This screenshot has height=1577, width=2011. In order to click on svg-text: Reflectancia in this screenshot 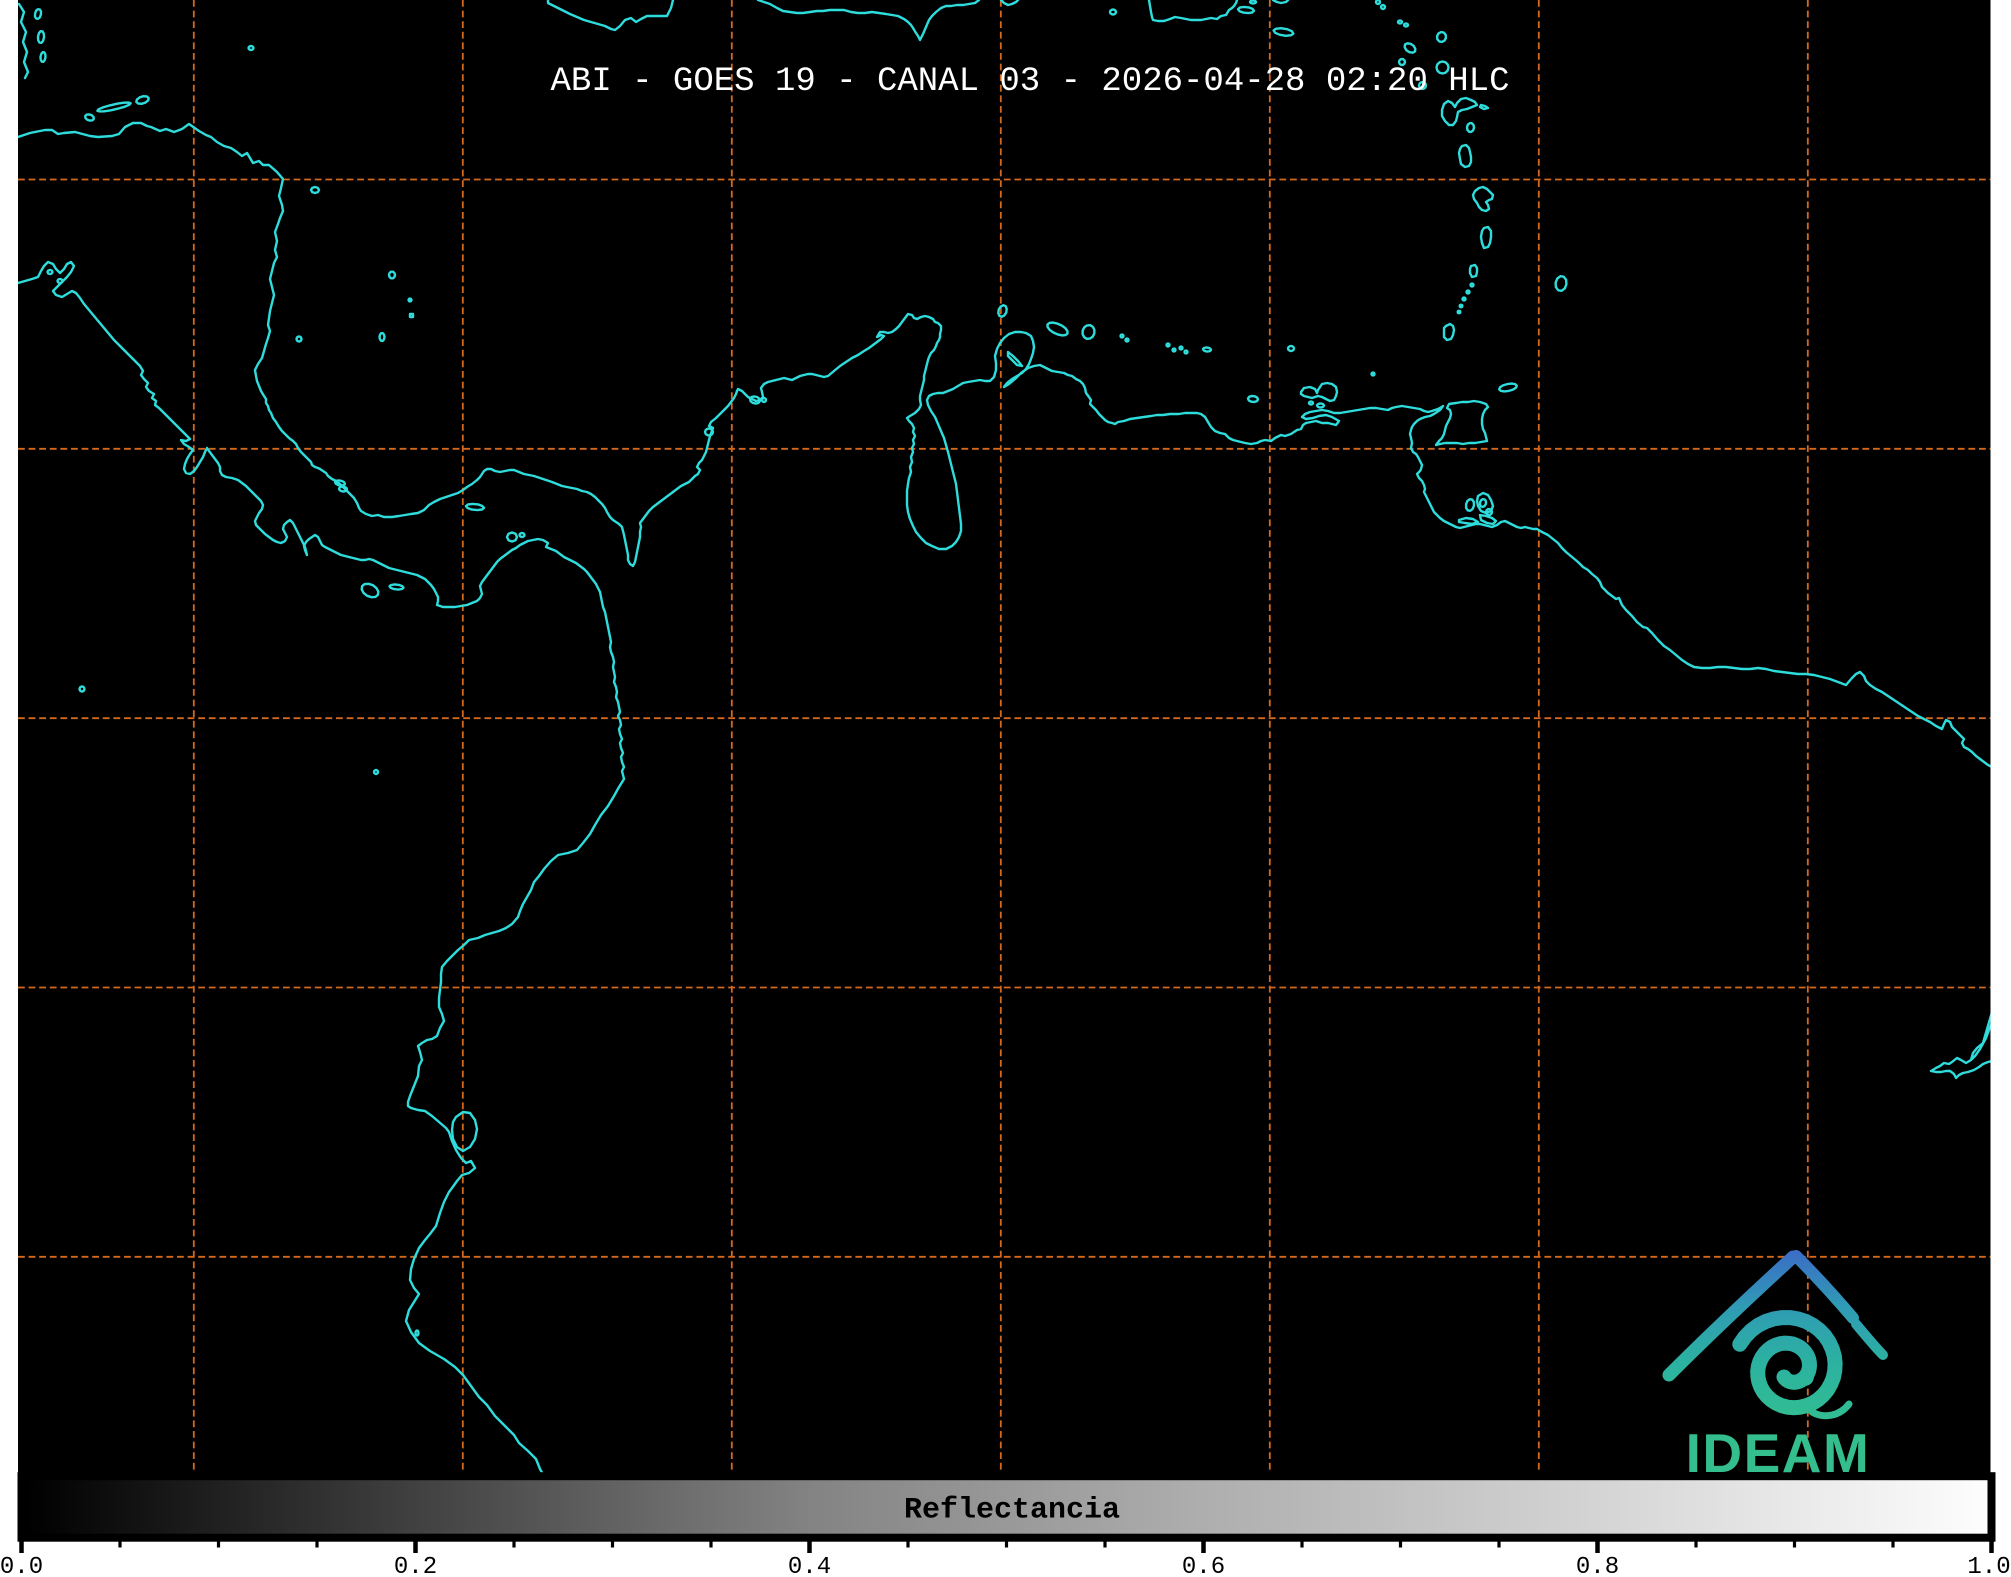, I will do `click(1012, 1511)`.